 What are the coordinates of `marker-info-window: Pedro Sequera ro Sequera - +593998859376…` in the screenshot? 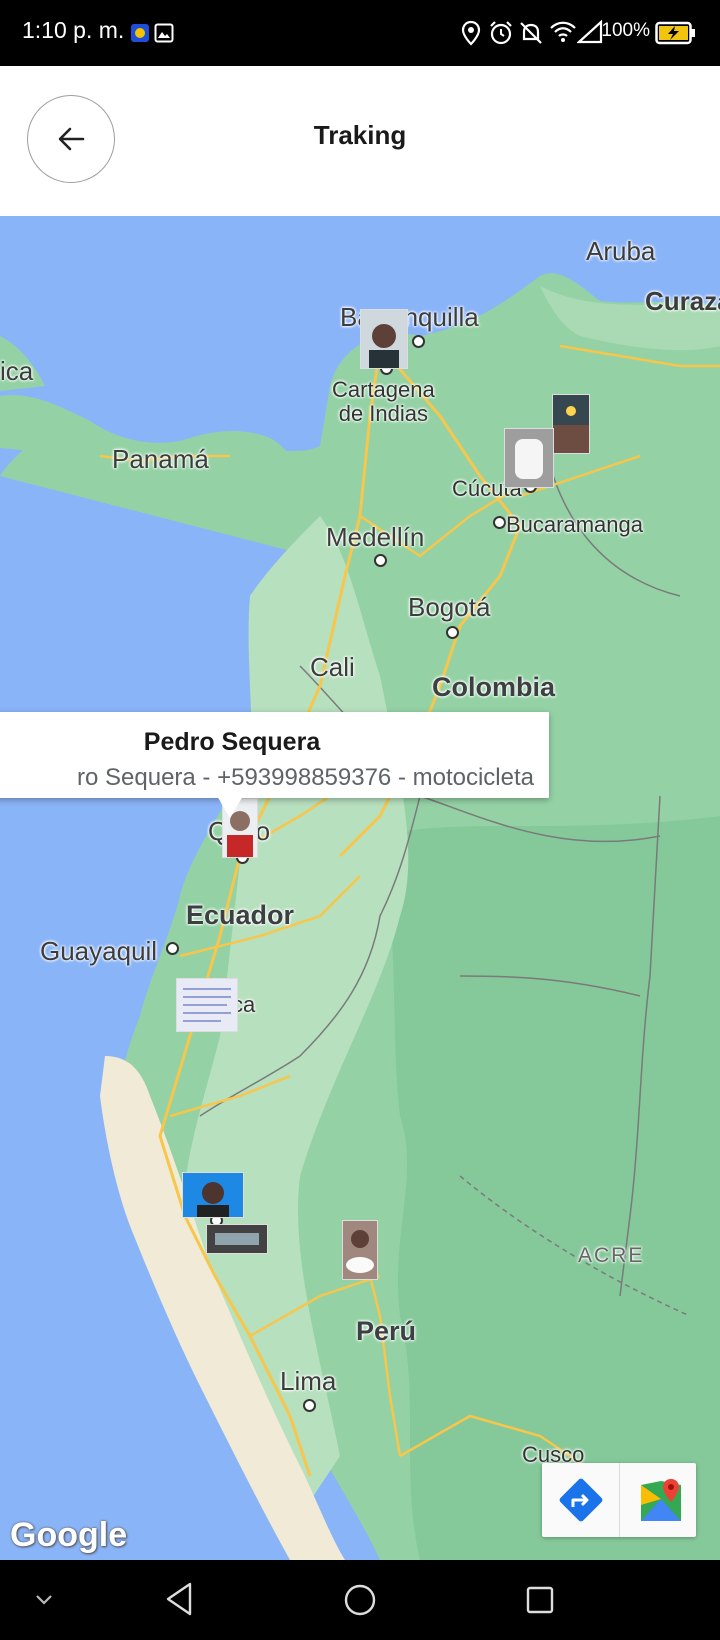 It's located at (274, 765).